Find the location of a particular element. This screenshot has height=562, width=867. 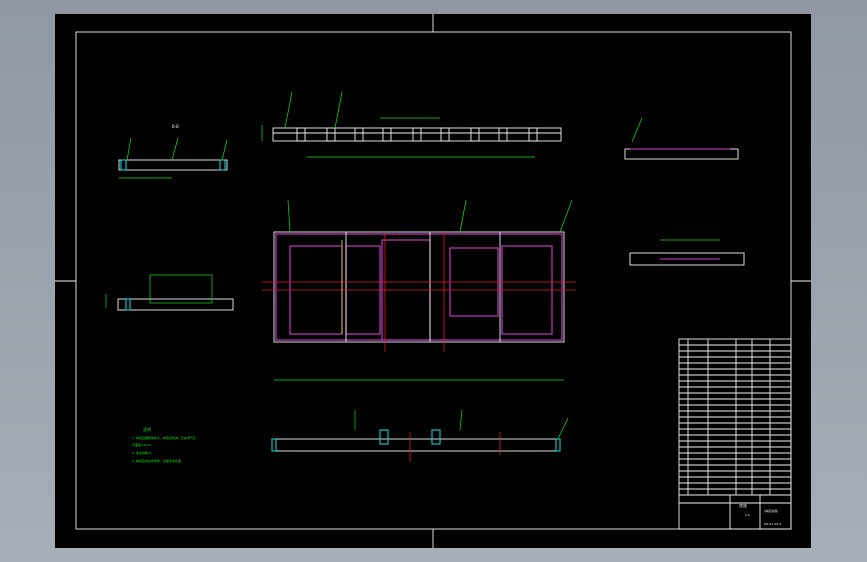

note-line: 平面度≤1mm is located at coordinates (141, 444).